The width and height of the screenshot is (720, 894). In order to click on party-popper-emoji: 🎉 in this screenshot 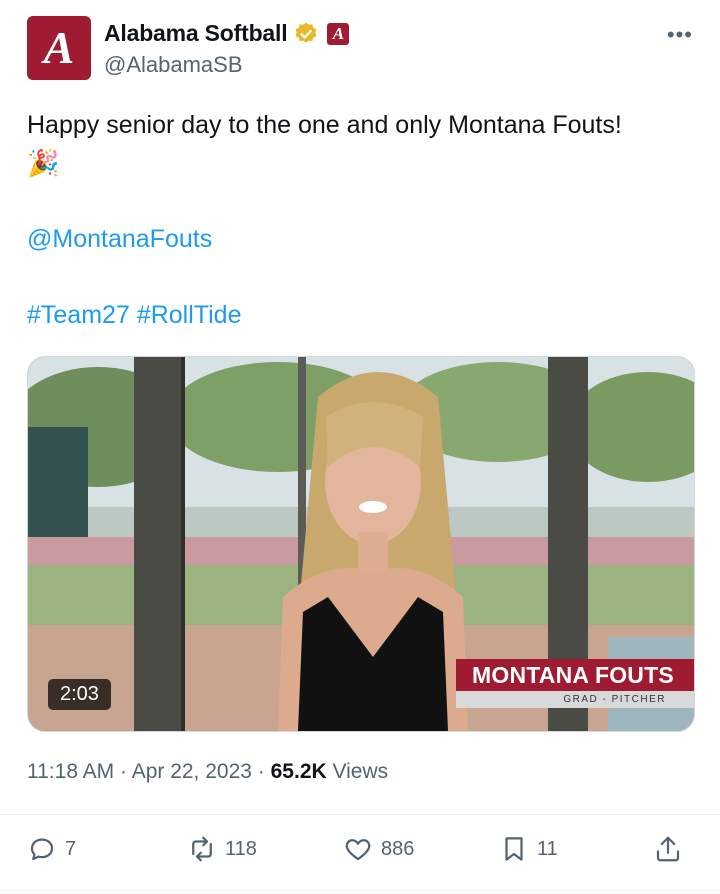, I will do `click(43, 163)`.